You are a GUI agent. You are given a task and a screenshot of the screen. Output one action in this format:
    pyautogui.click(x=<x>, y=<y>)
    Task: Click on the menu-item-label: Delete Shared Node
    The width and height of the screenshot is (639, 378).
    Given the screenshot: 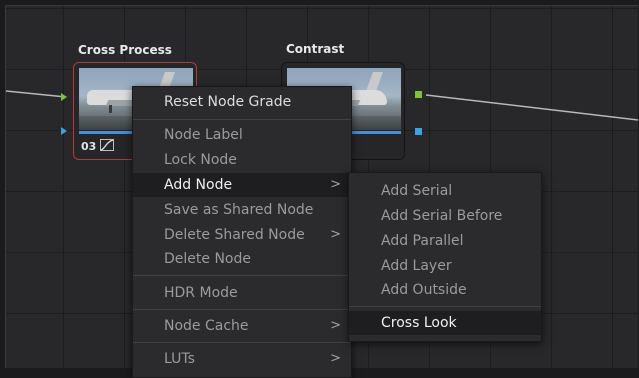 What is the action you would take?
    pyautogui.click(x=234, y=235)
    